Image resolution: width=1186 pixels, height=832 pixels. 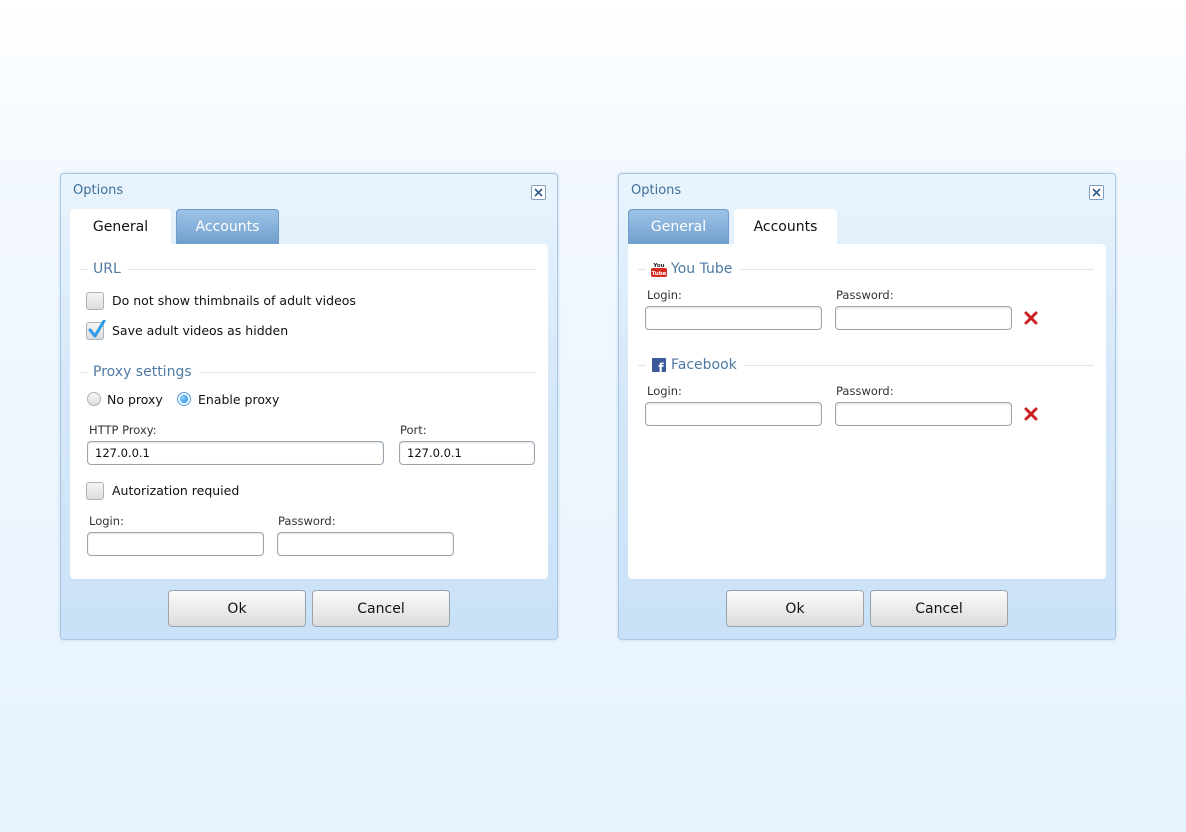 I want to click on enable-proxy-radio, so click(x=184, y=399).